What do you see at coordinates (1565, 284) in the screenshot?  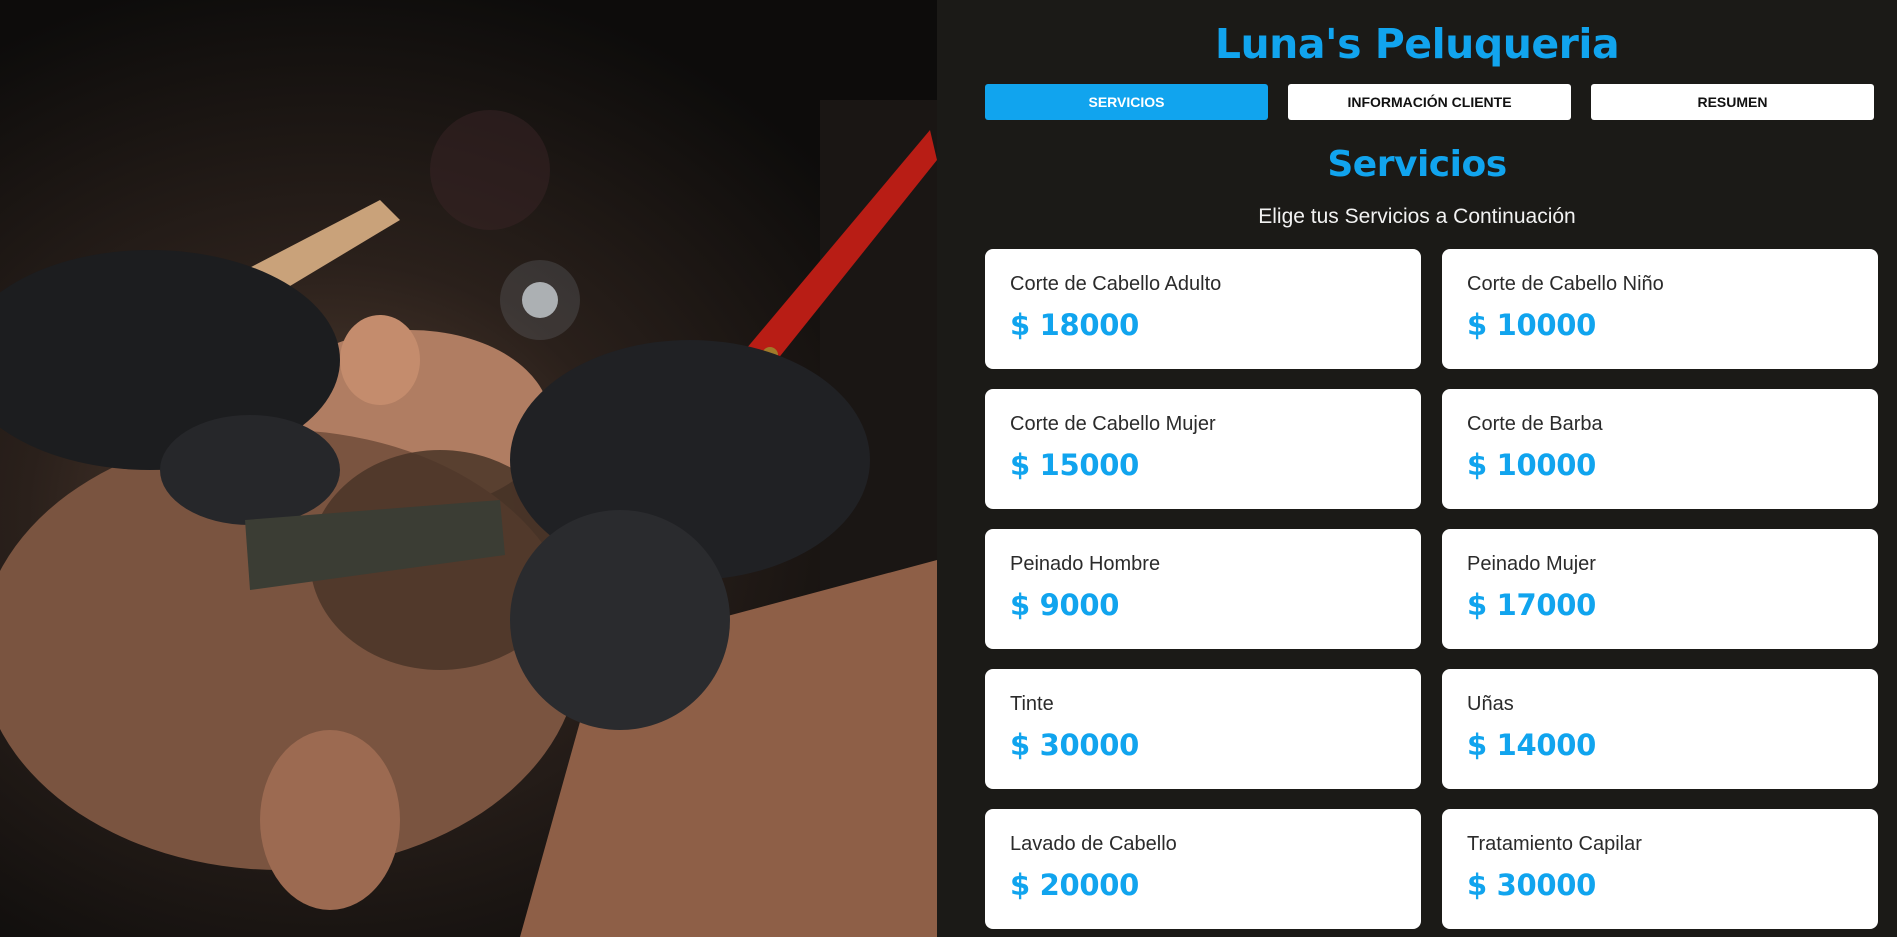 I see `service-name: Corte de Cabello Niño` at bounding box center [1565, 284].